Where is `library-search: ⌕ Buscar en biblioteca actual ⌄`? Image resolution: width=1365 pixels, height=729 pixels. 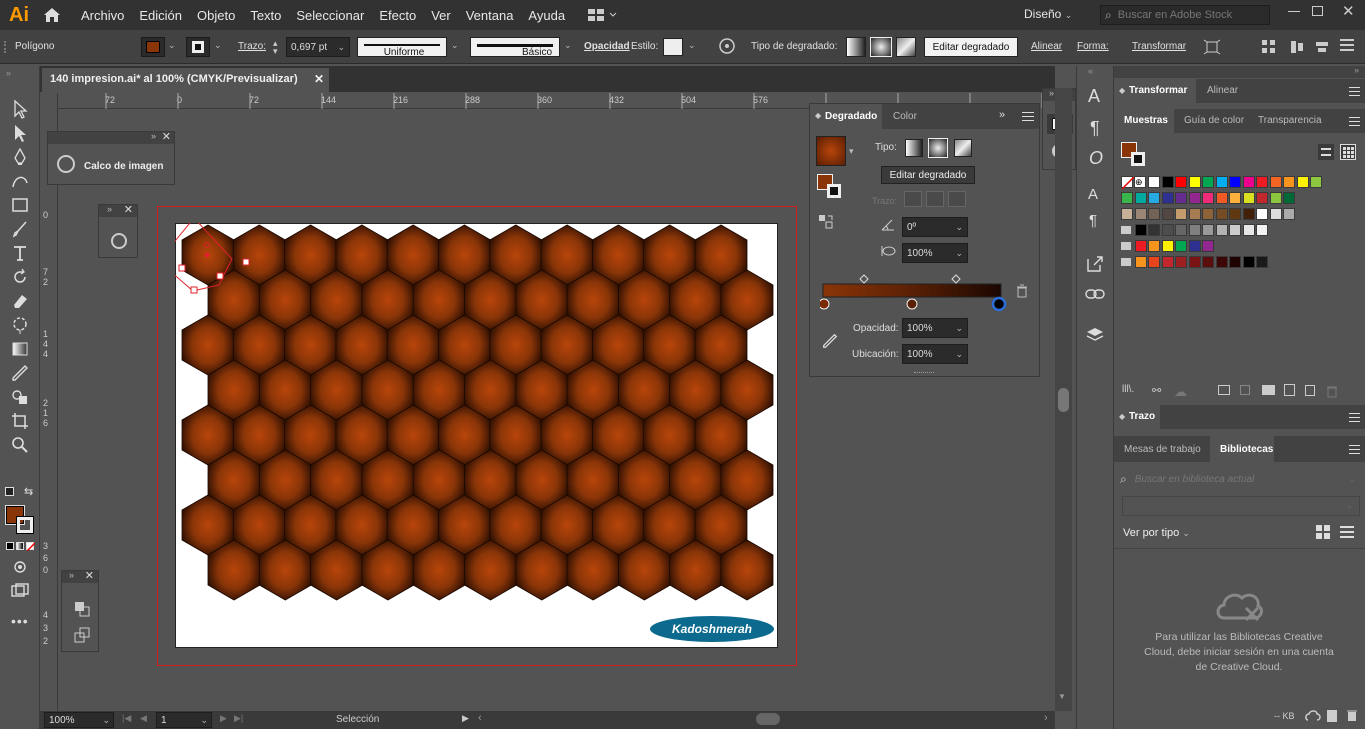 library-search: ⌕ Buscar en biblioteca actual ⌄ is located at coordinates (1240, 479).